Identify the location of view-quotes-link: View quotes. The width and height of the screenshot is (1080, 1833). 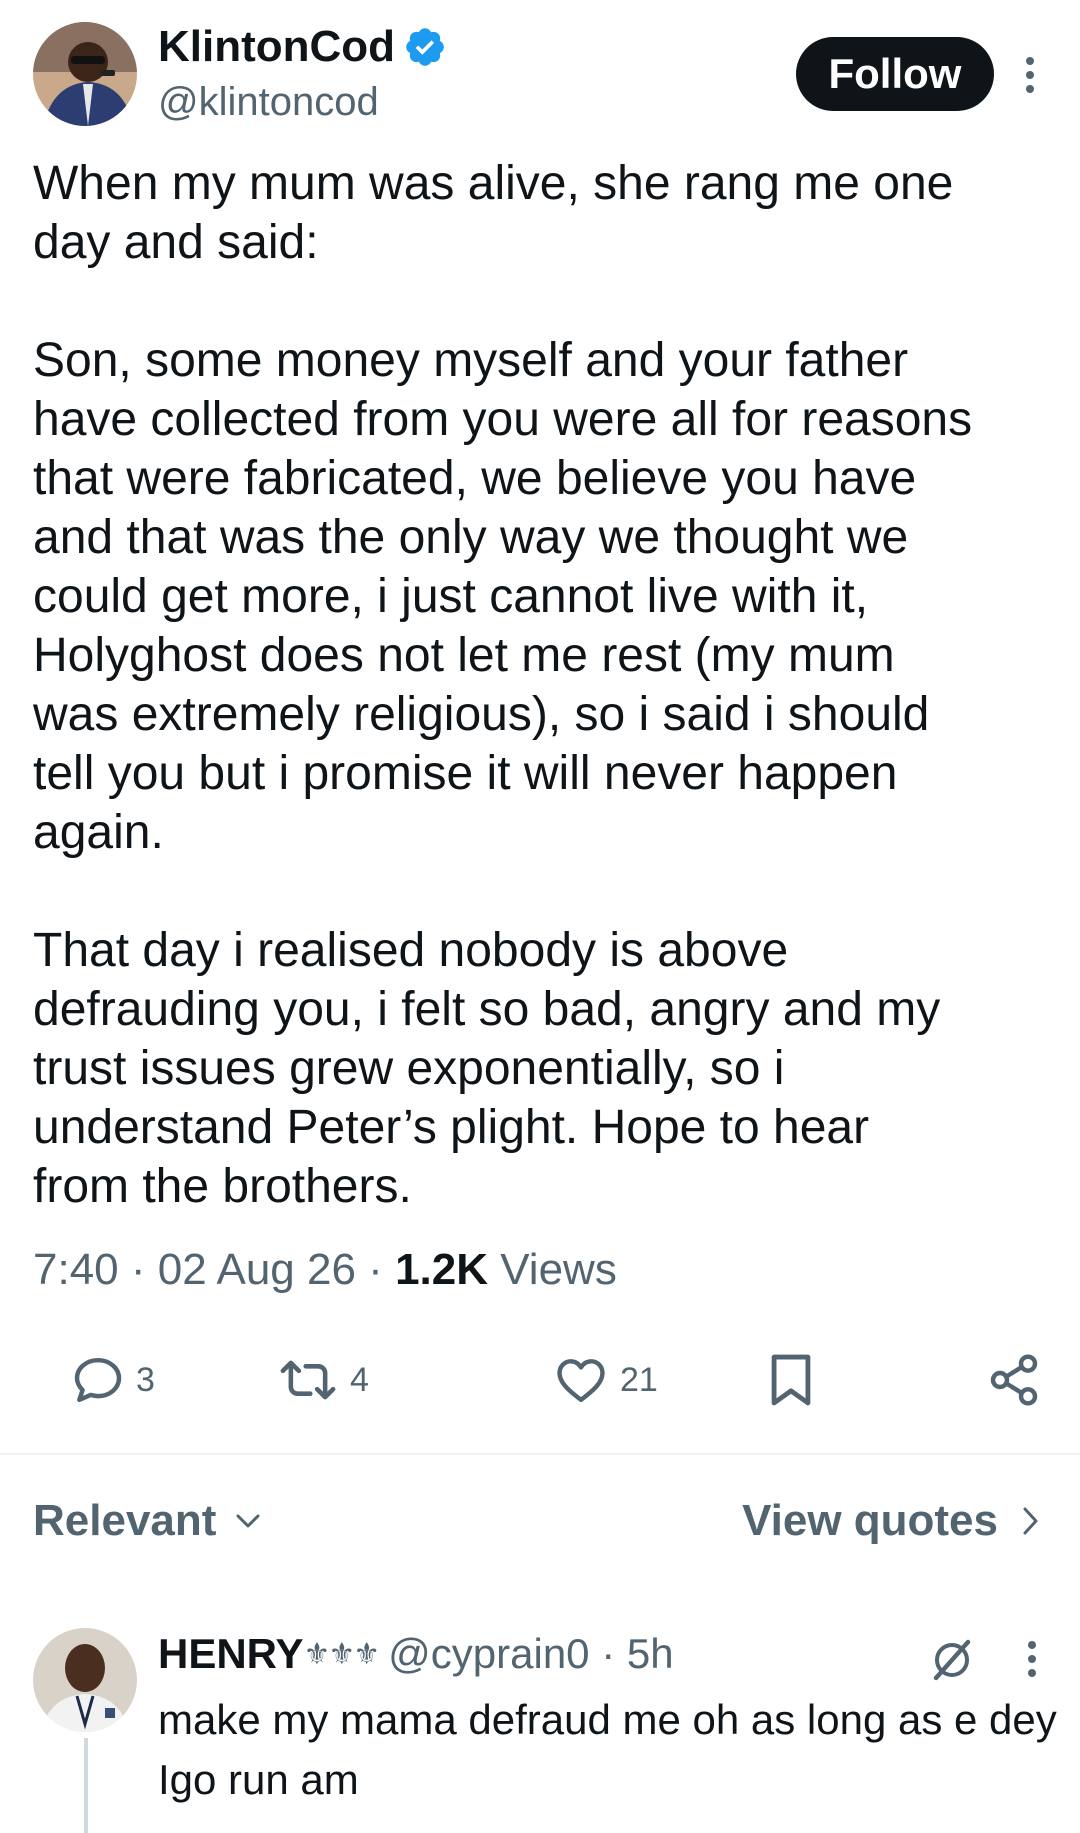
(891, 1521).